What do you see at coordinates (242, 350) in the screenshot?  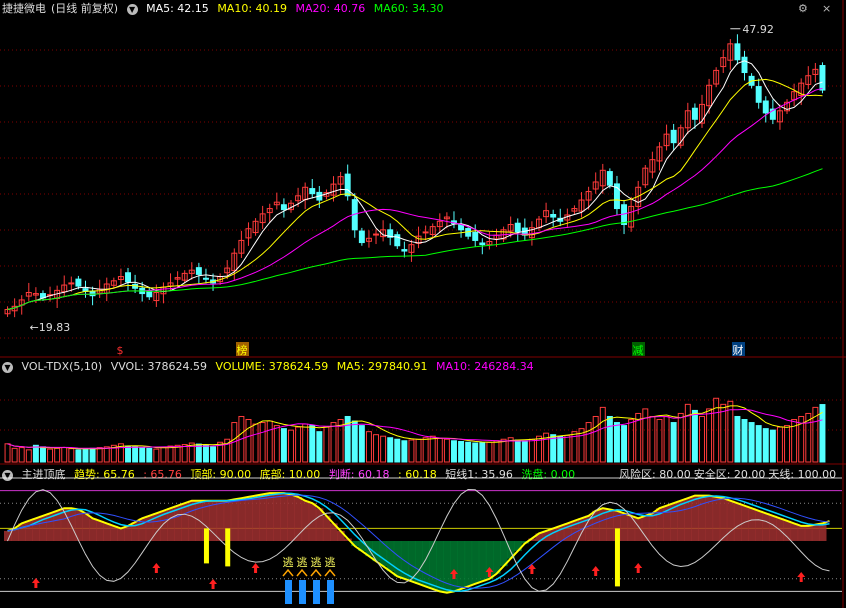 I see `event-marker: 榜` at bounding box center [242, 350].